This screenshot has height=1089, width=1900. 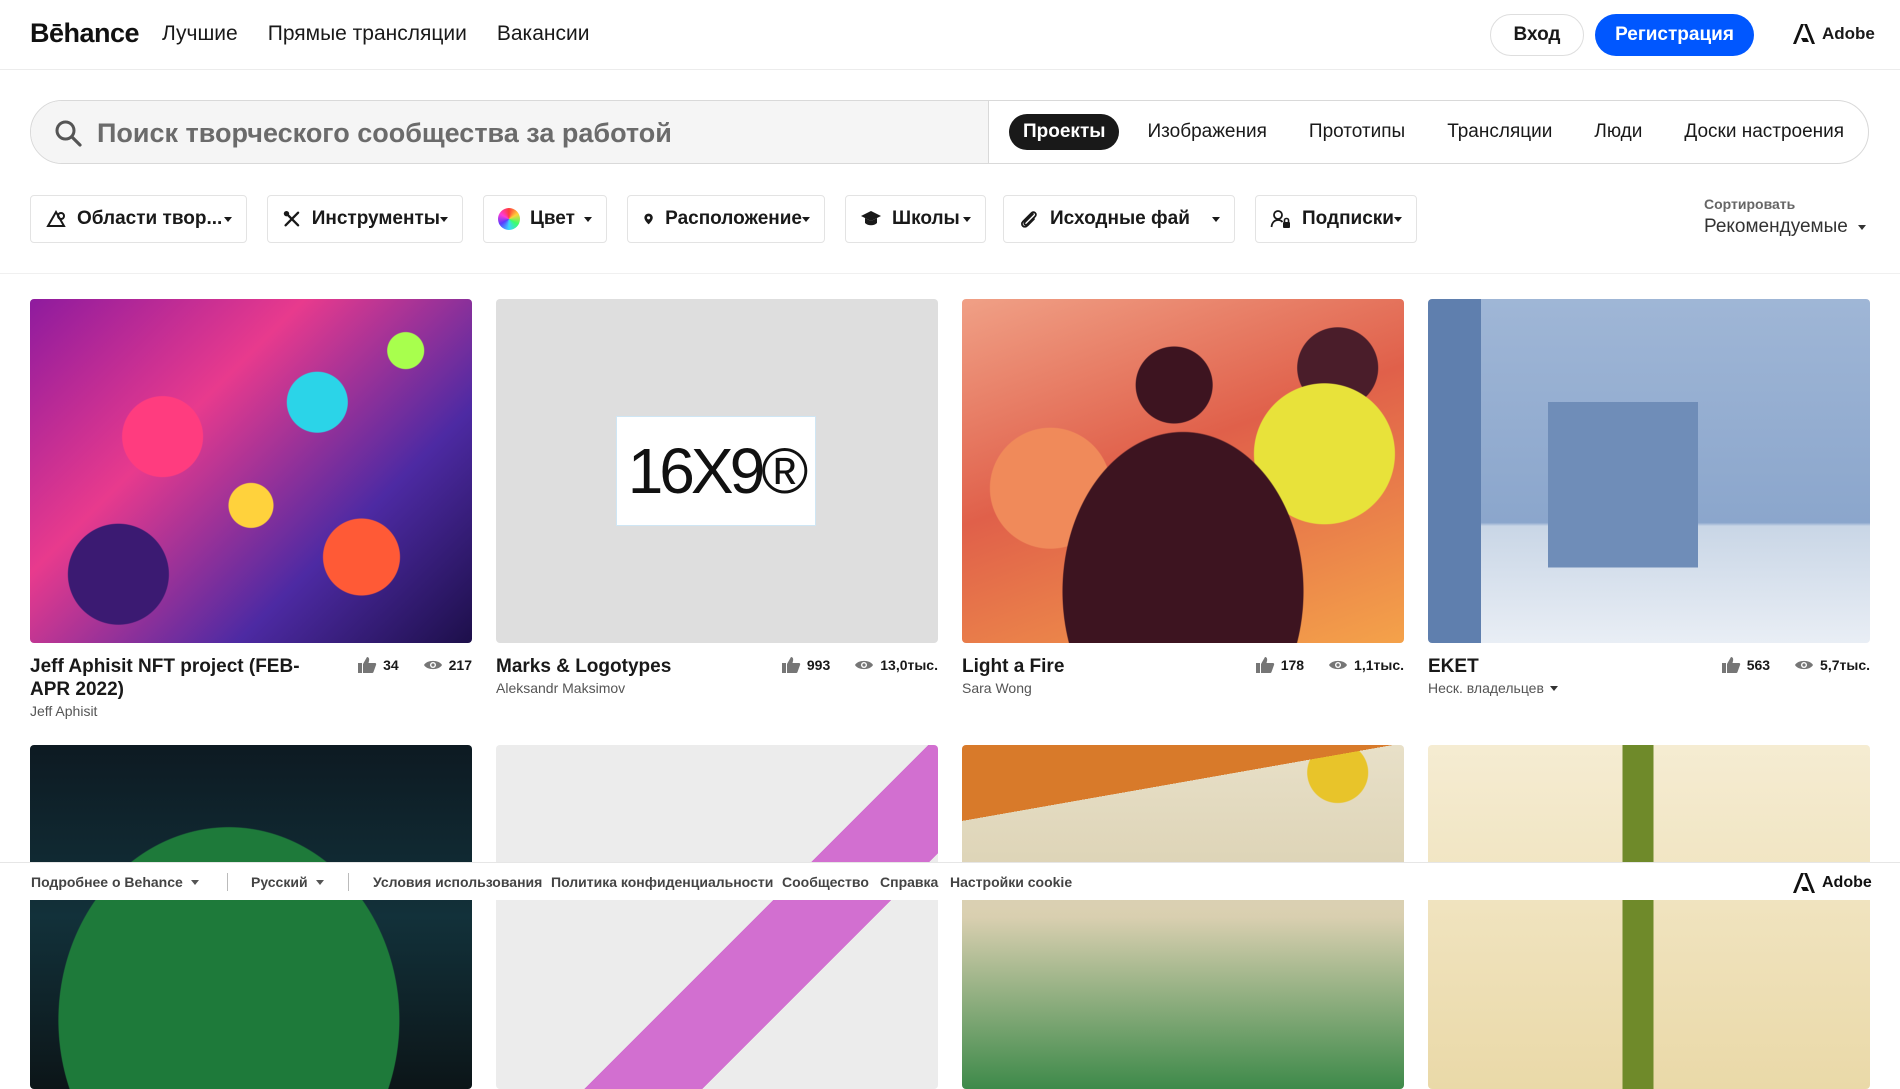 I want to click on search-input, so click(x=537, y=133).